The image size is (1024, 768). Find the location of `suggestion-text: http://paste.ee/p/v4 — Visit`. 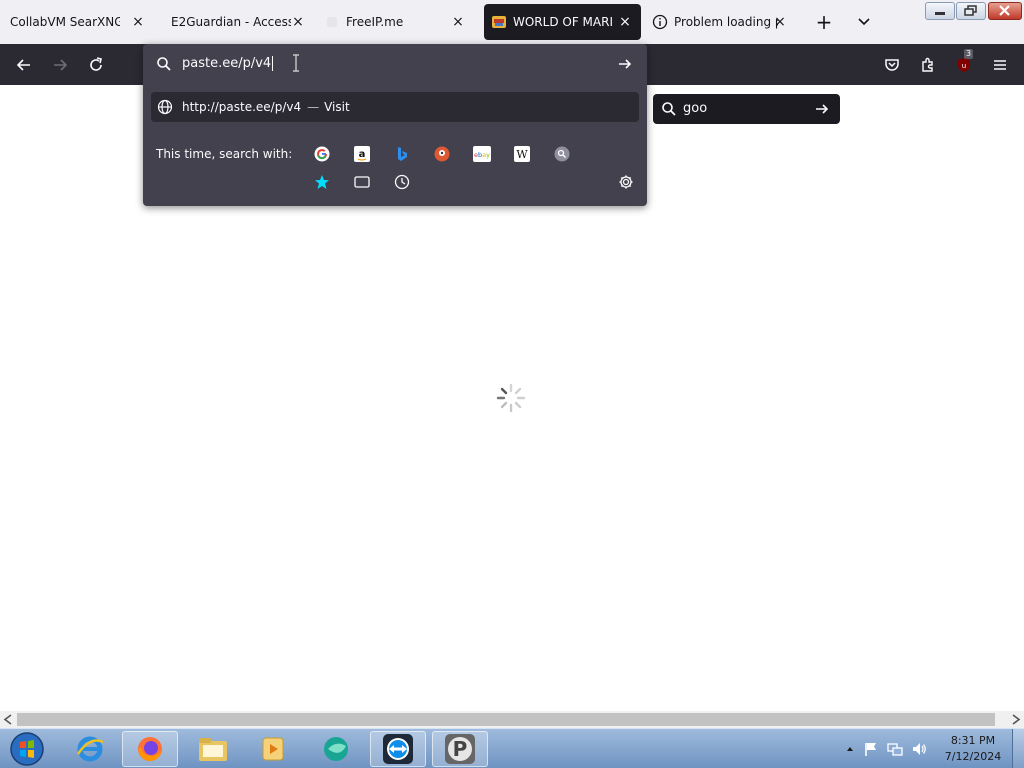

suggestion-text: http://paste.ee/p/v4 — Visit is located at coordinates (266, 107).